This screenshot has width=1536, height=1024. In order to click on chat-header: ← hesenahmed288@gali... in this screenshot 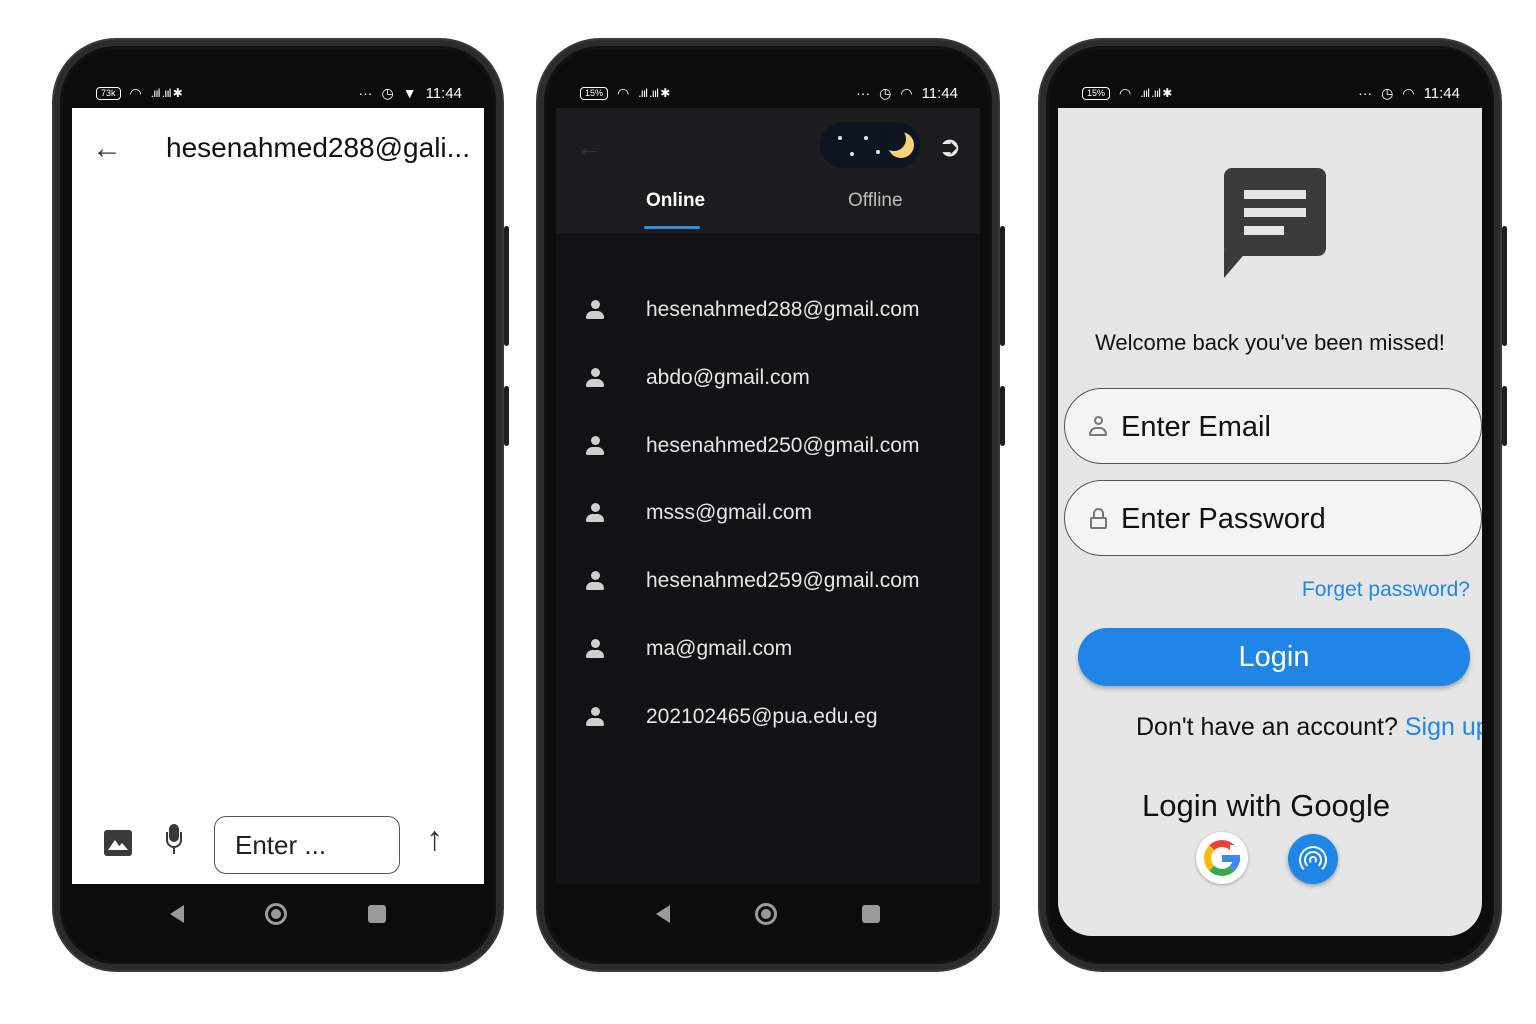, I will do `click(278, 153)`.